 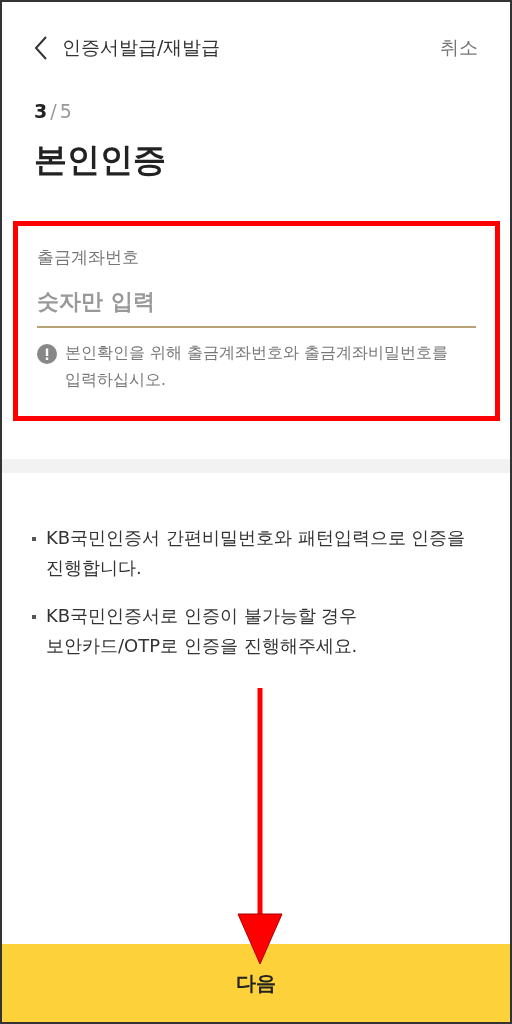 What do you see at coordinates (41, 111) in the screenshot?
I see `step-current: 3` at bounding box center [41, 111].